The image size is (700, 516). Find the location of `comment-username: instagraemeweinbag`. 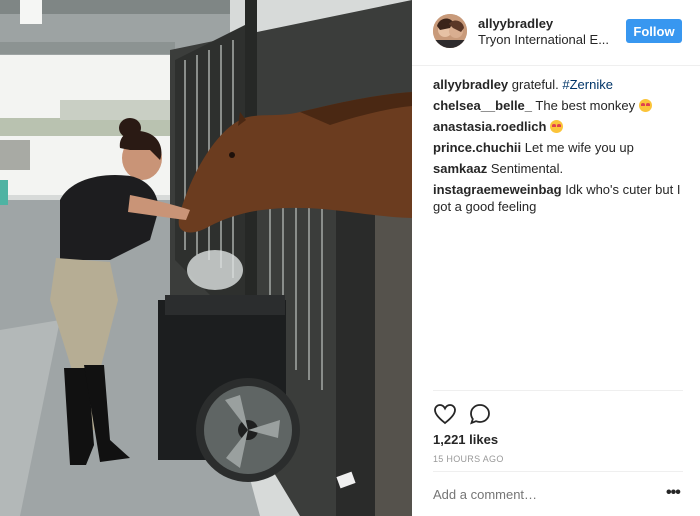

comment-username: instagraemeweinbag is located at coordinates (497, 189).